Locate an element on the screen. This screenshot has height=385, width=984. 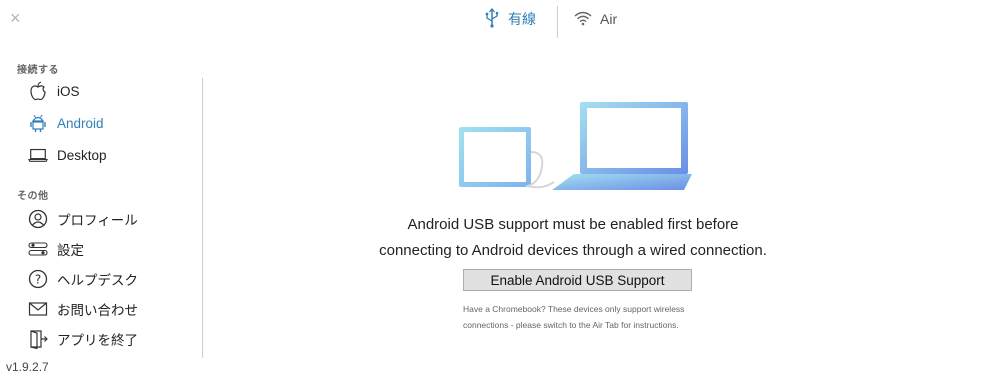
sidebar-item-label: iOS is located at coordinates (68, 91).